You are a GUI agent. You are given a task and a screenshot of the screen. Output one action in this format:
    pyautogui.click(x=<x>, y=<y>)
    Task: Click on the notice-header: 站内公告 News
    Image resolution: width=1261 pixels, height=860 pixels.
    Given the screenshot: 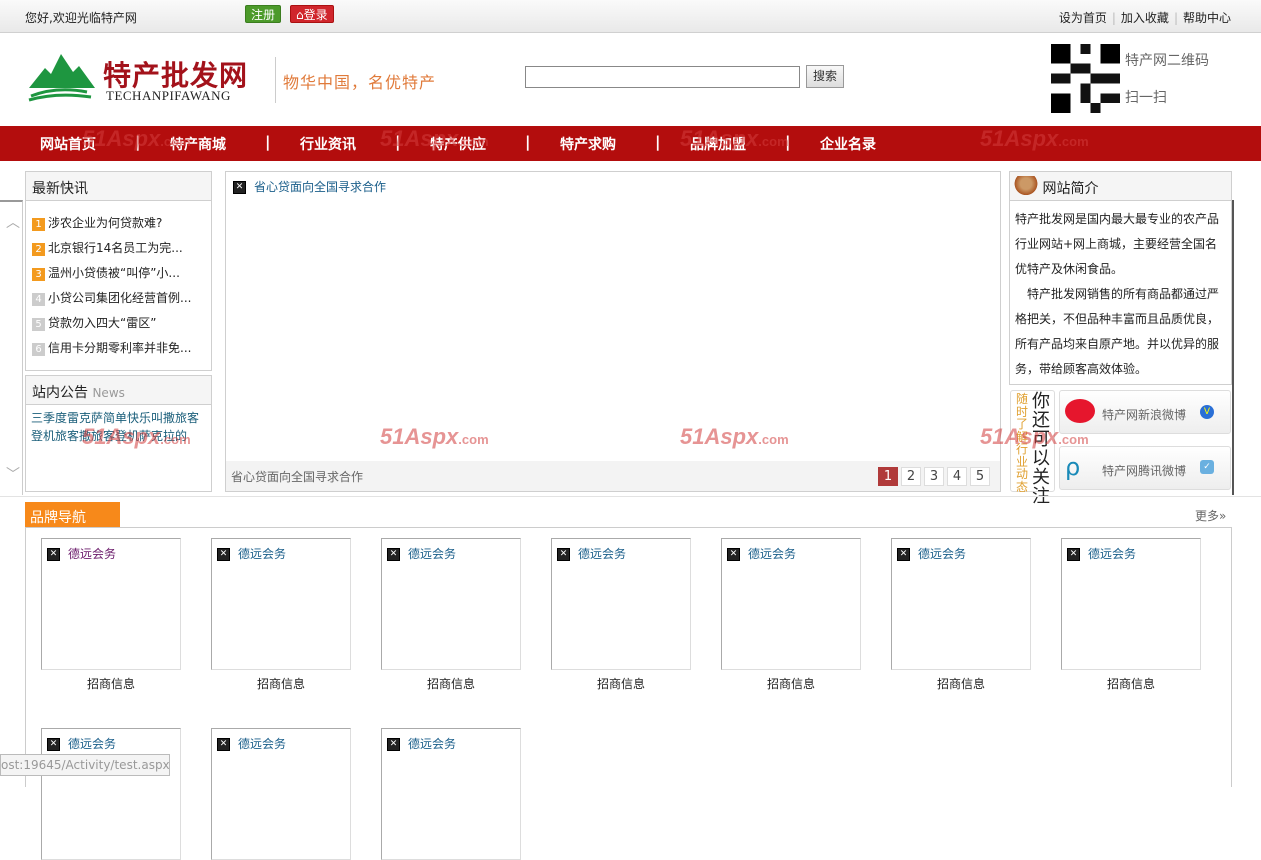 What is the action you would take?
    pyautogui.click(x=118, y=390)
    